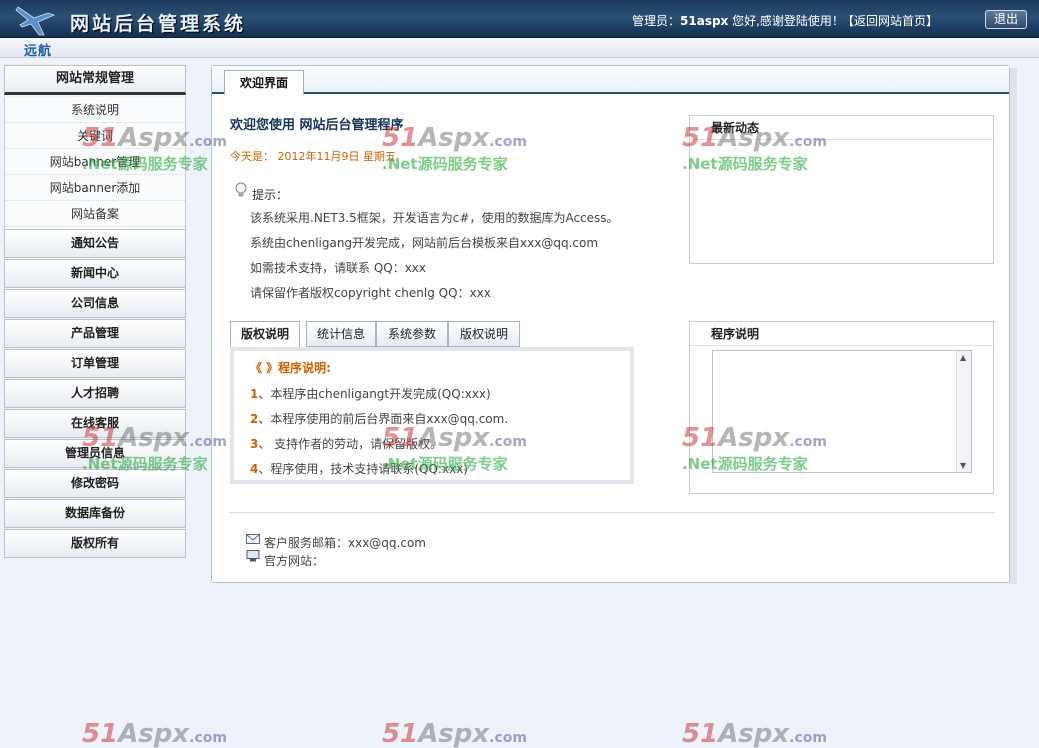 The width and height of the screenshot is (1039, 748). I want to click on envelope-icon, so click(253, 539).